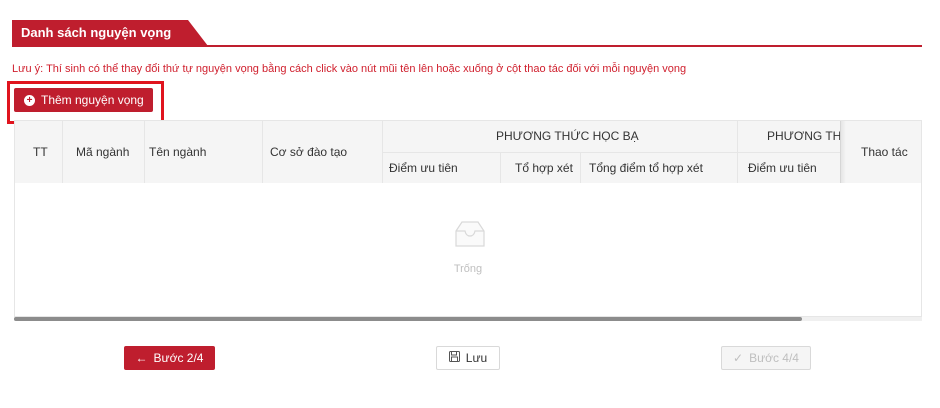 The image size is (940, 408). What do you see at coordinates (92, 100) in the screenshot?
I see `add-wish-label: Thêm nguyện vọng` at bounding box center [92, 100].